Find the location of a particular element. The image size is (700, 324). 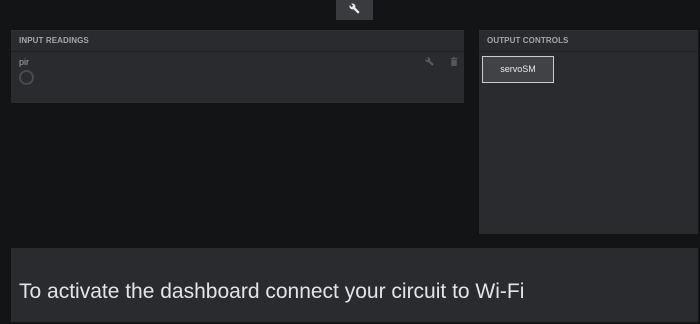

reading-item-pir: pir is located at coordinates (26, 71).